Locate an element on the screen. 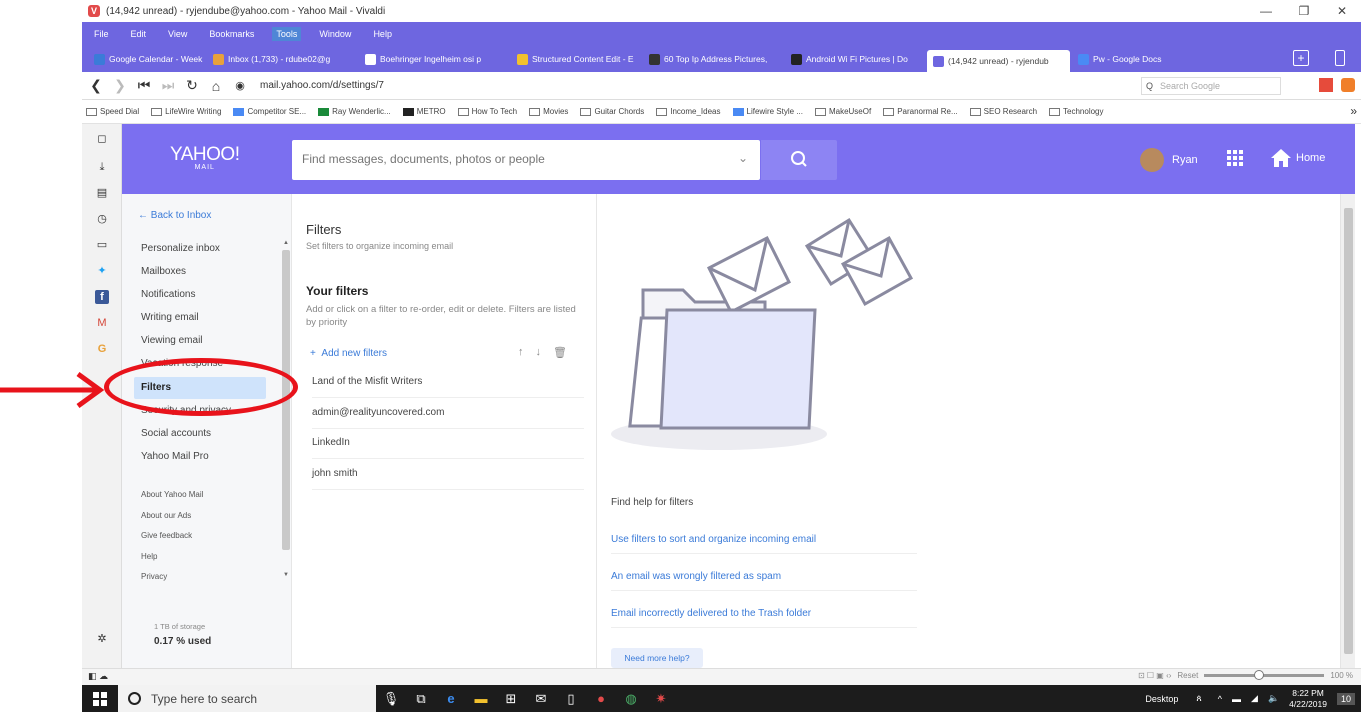 The width and height of the screenshot is (1361, 712). notes-panel-icon: ▤ is located at coordinates (102, 193).